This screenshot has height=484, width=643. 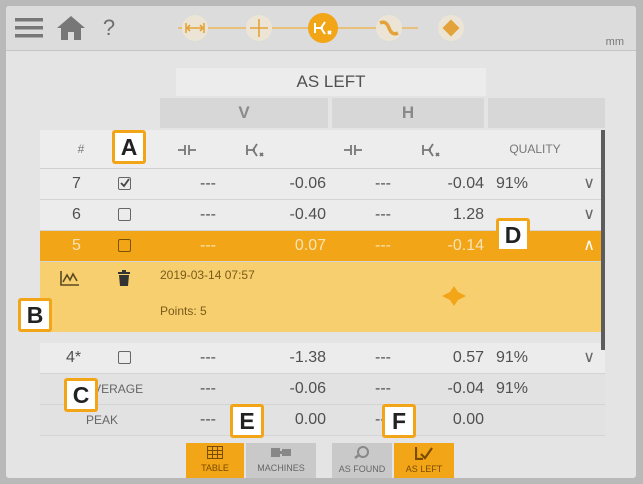 I want to click on cell-h-angle: -0.04, so click(x=465, y=183).